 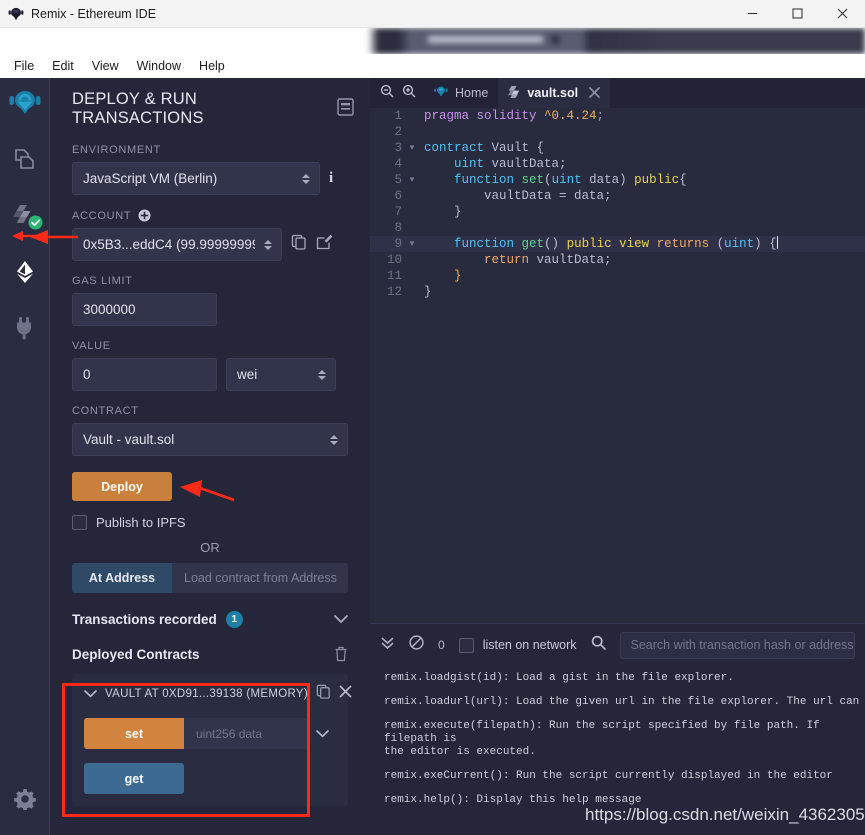 What do you see at coordinates (394, 260) in the screenshot?
I see `line-number: 10` at bounding box center [394, 260].